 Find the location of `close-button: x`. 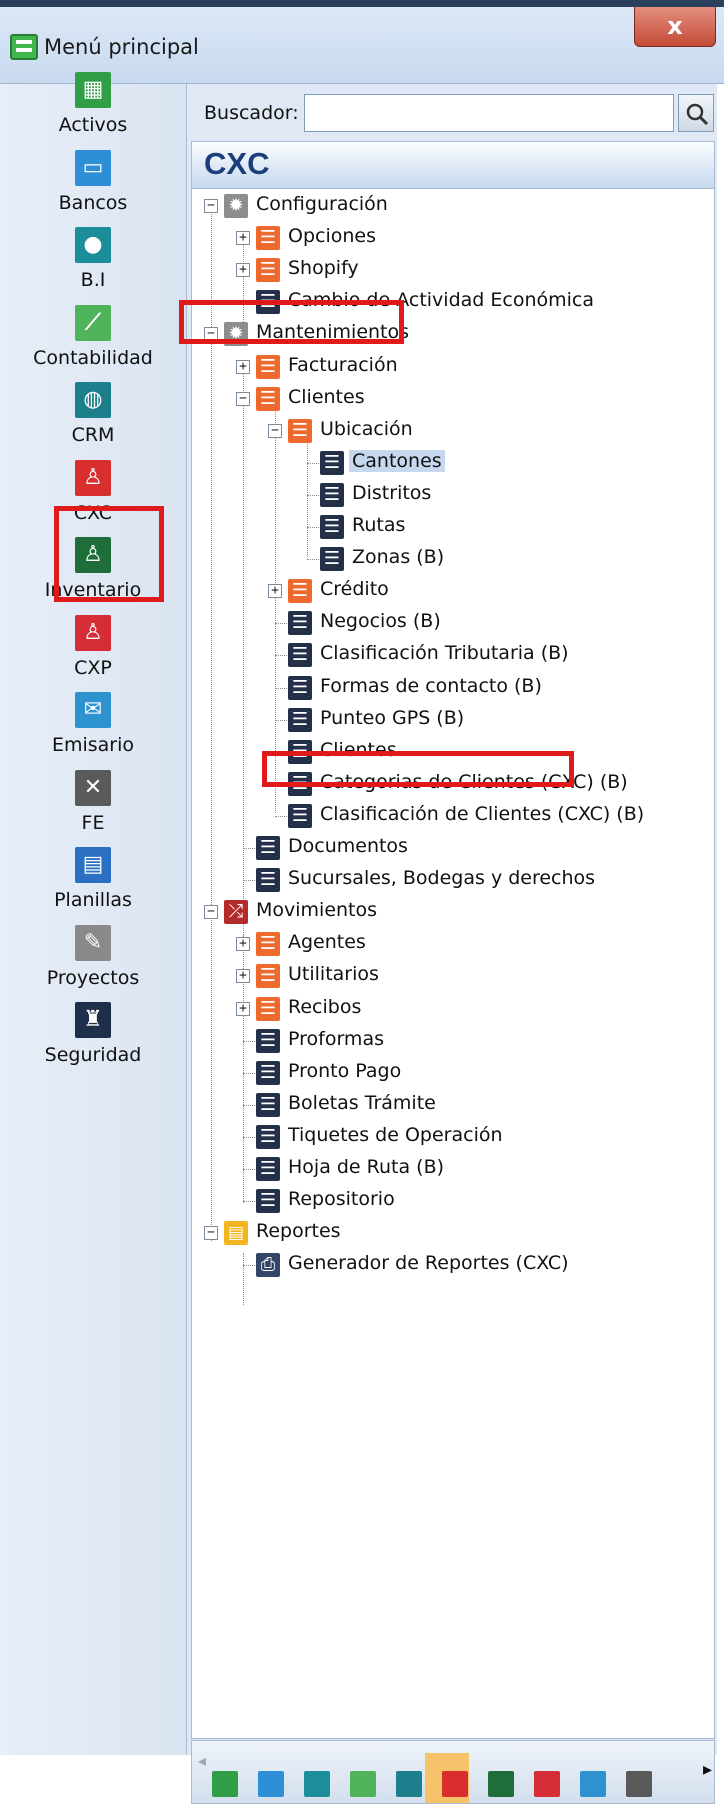

close-button: x is located at coordinates (675, 27).